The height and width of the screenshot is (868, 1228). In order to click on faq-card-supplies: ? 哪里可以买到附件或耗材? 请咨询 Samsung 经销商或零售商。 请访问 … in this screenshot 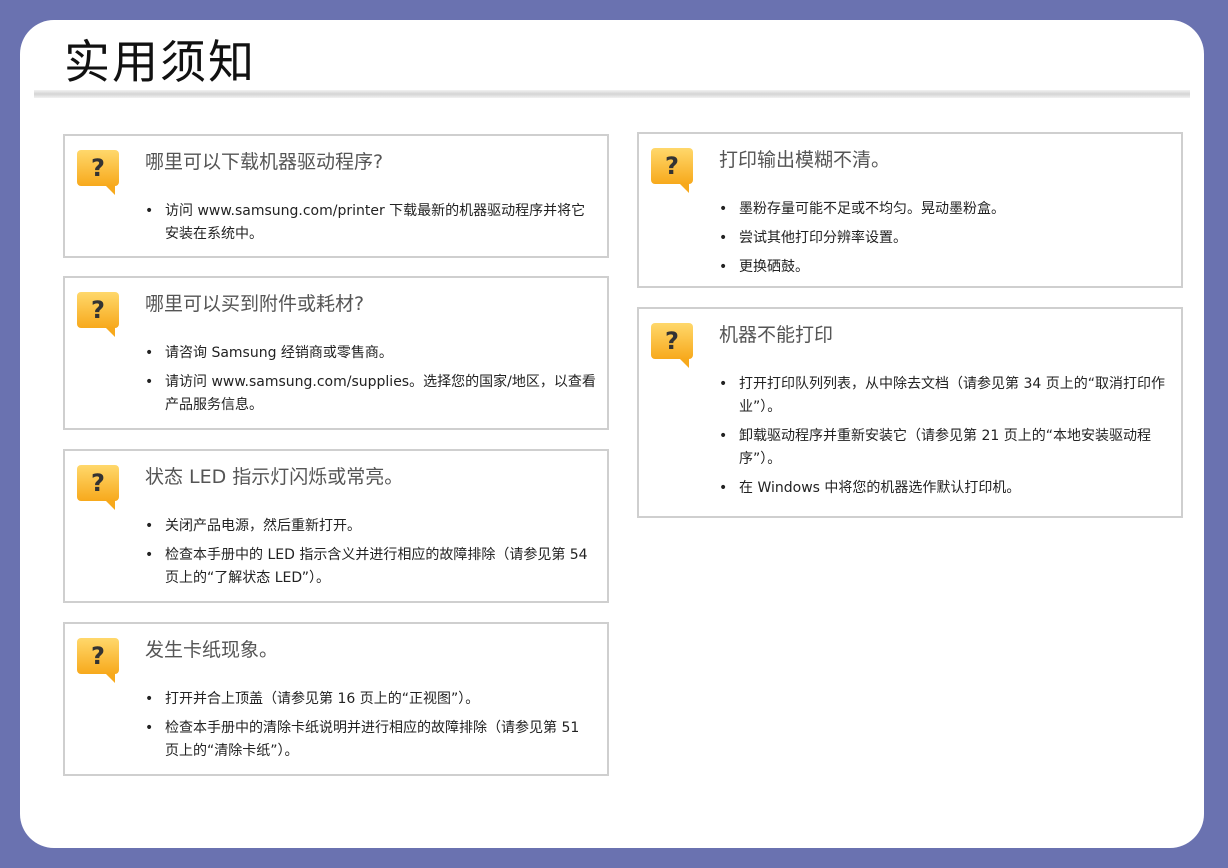, I will do `click(336, 353)`.